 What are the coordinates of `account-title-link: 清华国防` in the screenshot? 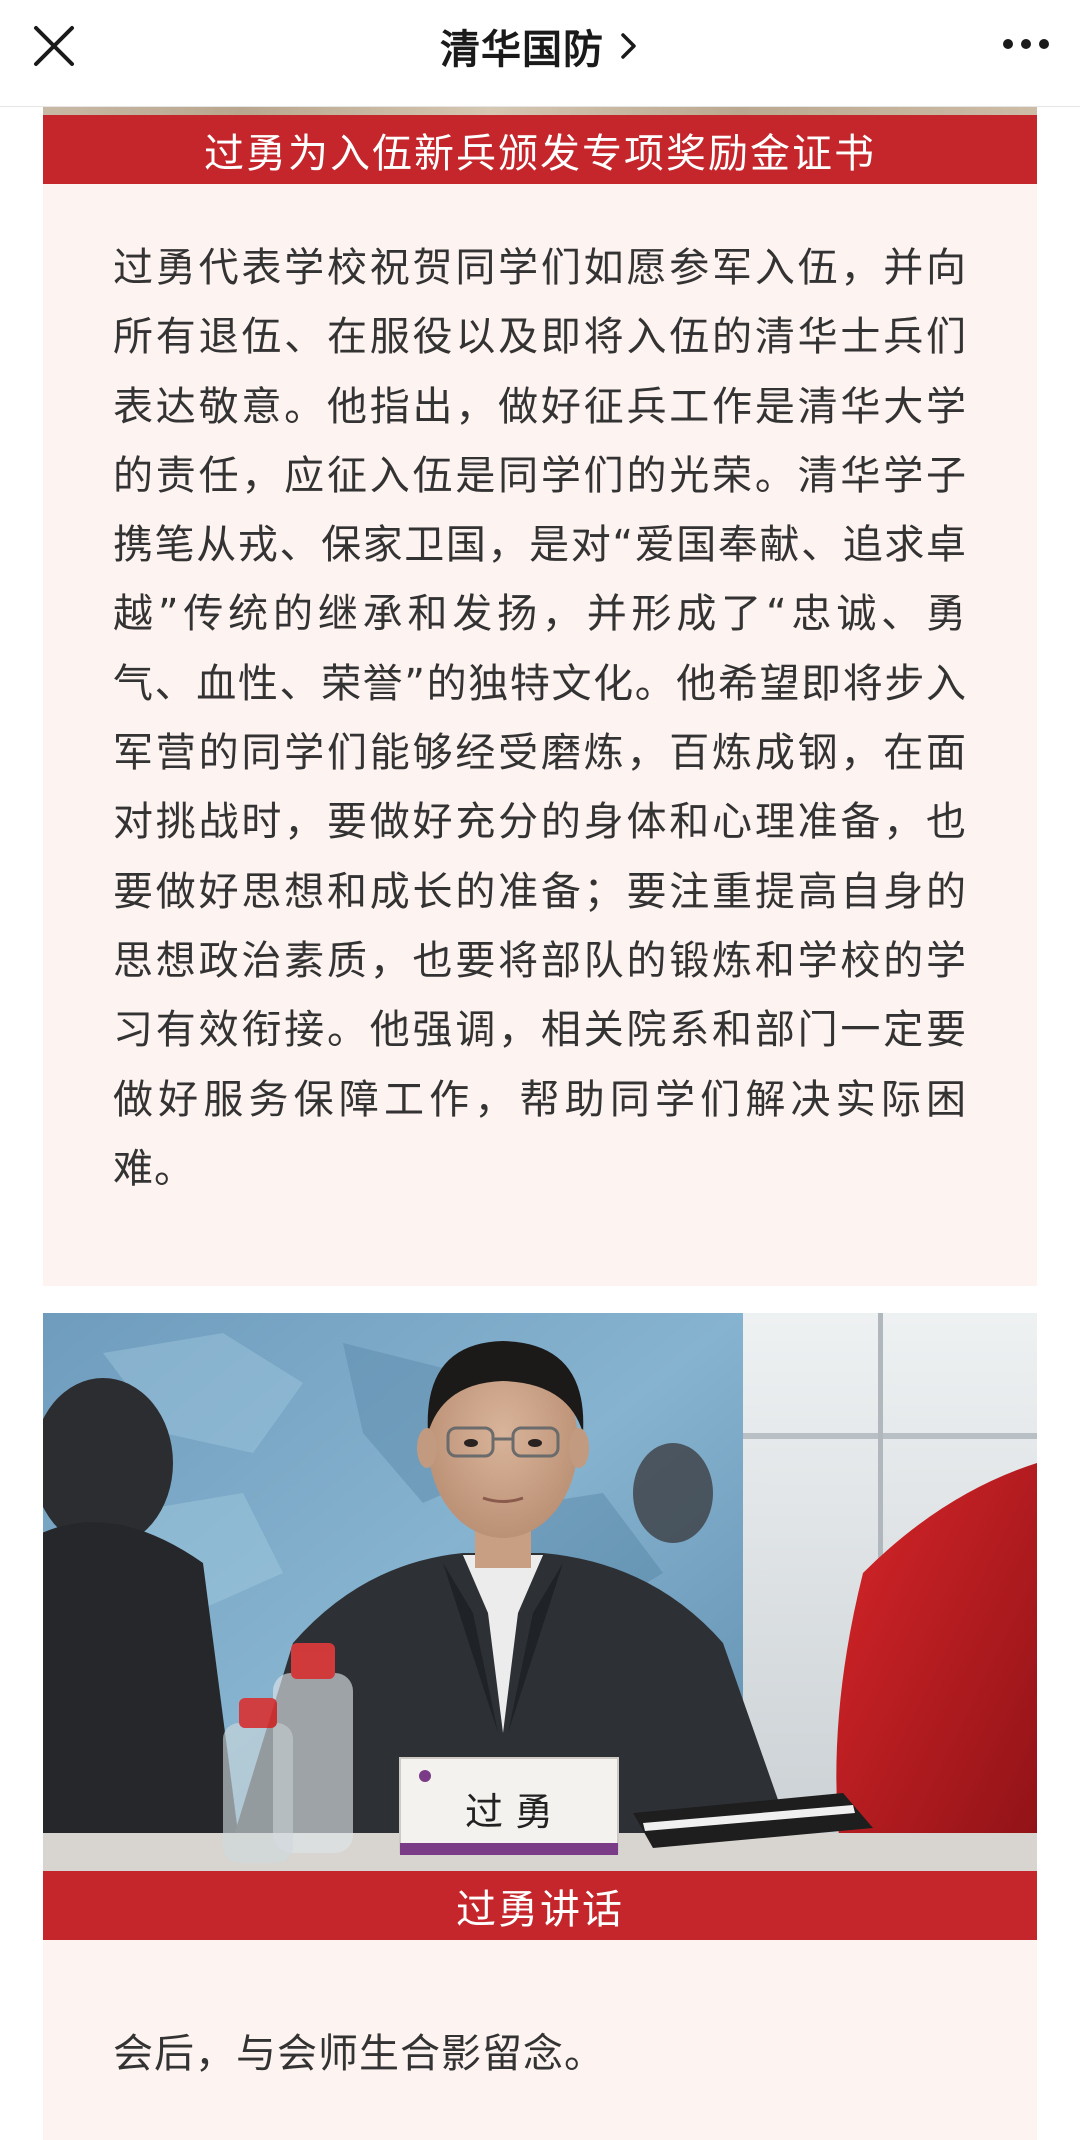 It's located at (540, 46).